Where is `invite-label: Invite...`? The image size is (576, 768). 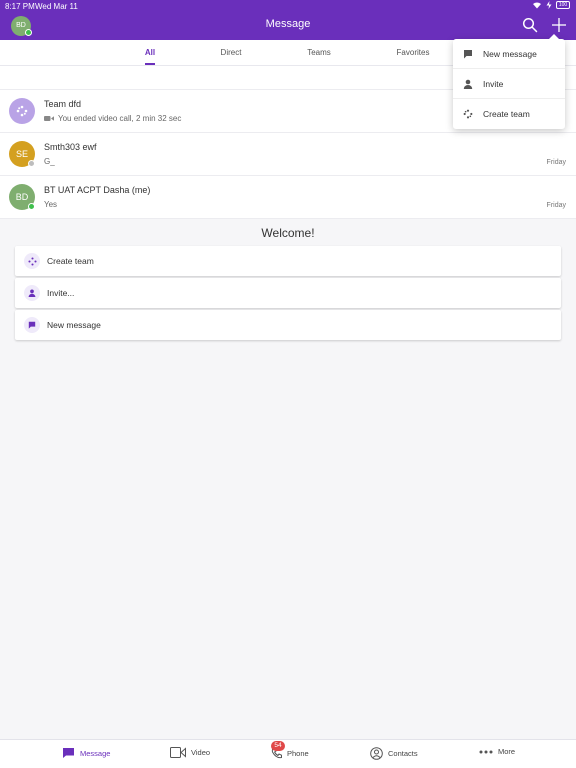
invite-label: Invite... is located at coordinates (61, 293).